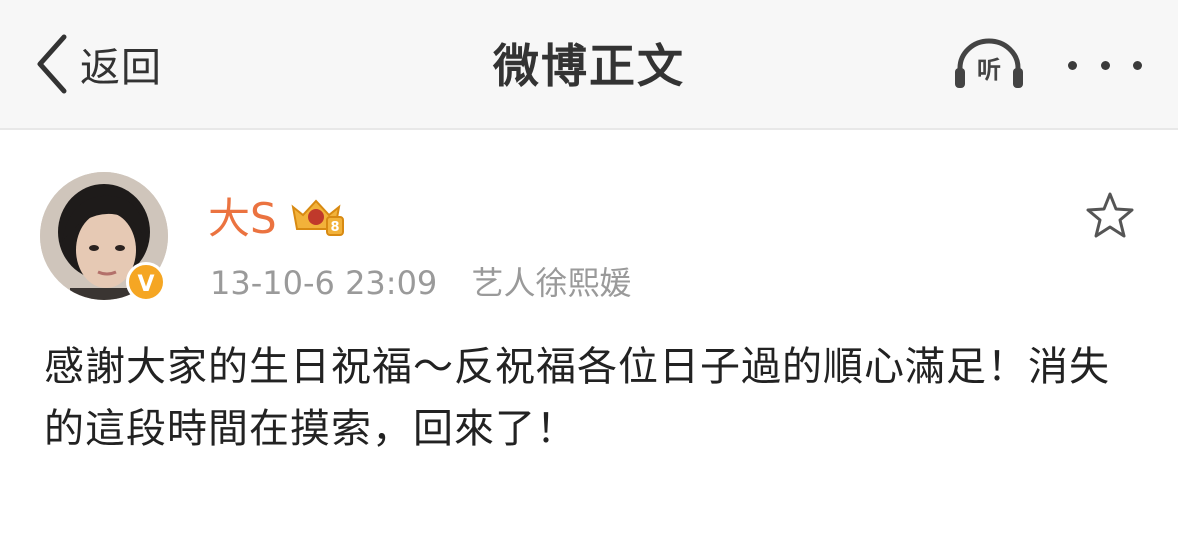  What do you see at coordinates (316, 215) in the screenshot?
I see `vip-crown-icon: 8` at bounding box center [316, 215].